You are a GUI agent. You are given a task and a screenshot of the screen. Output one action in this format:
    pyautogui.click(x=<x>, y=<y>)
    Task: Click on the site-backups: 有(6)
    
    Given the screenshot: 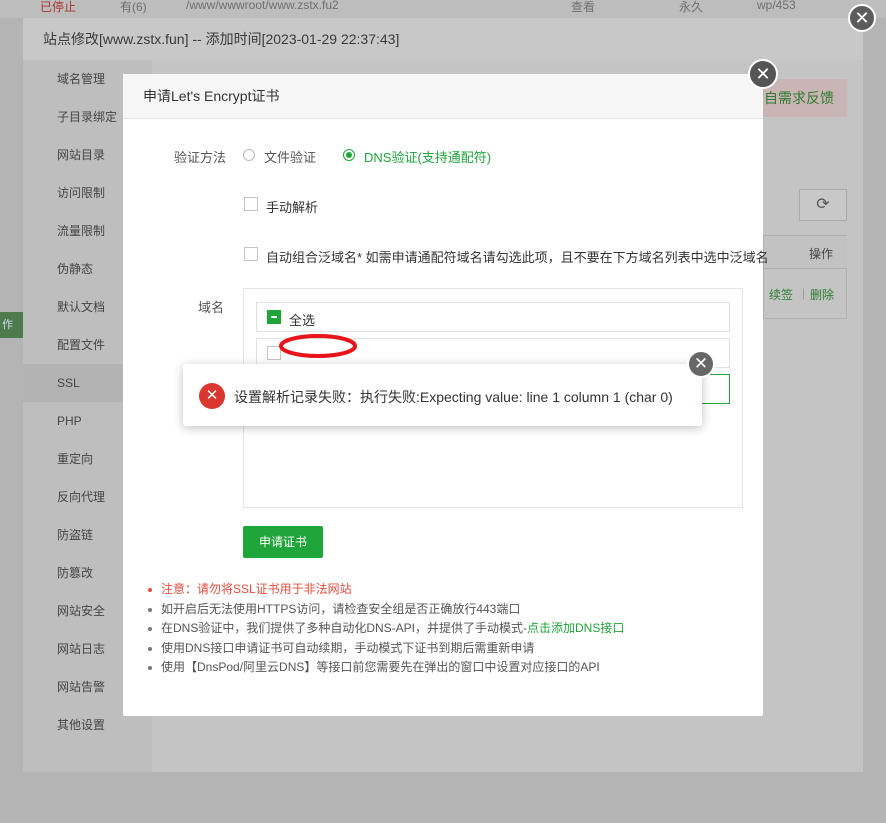 What is the action you would take?
    pyautogui.click(x=133, y=7)
    